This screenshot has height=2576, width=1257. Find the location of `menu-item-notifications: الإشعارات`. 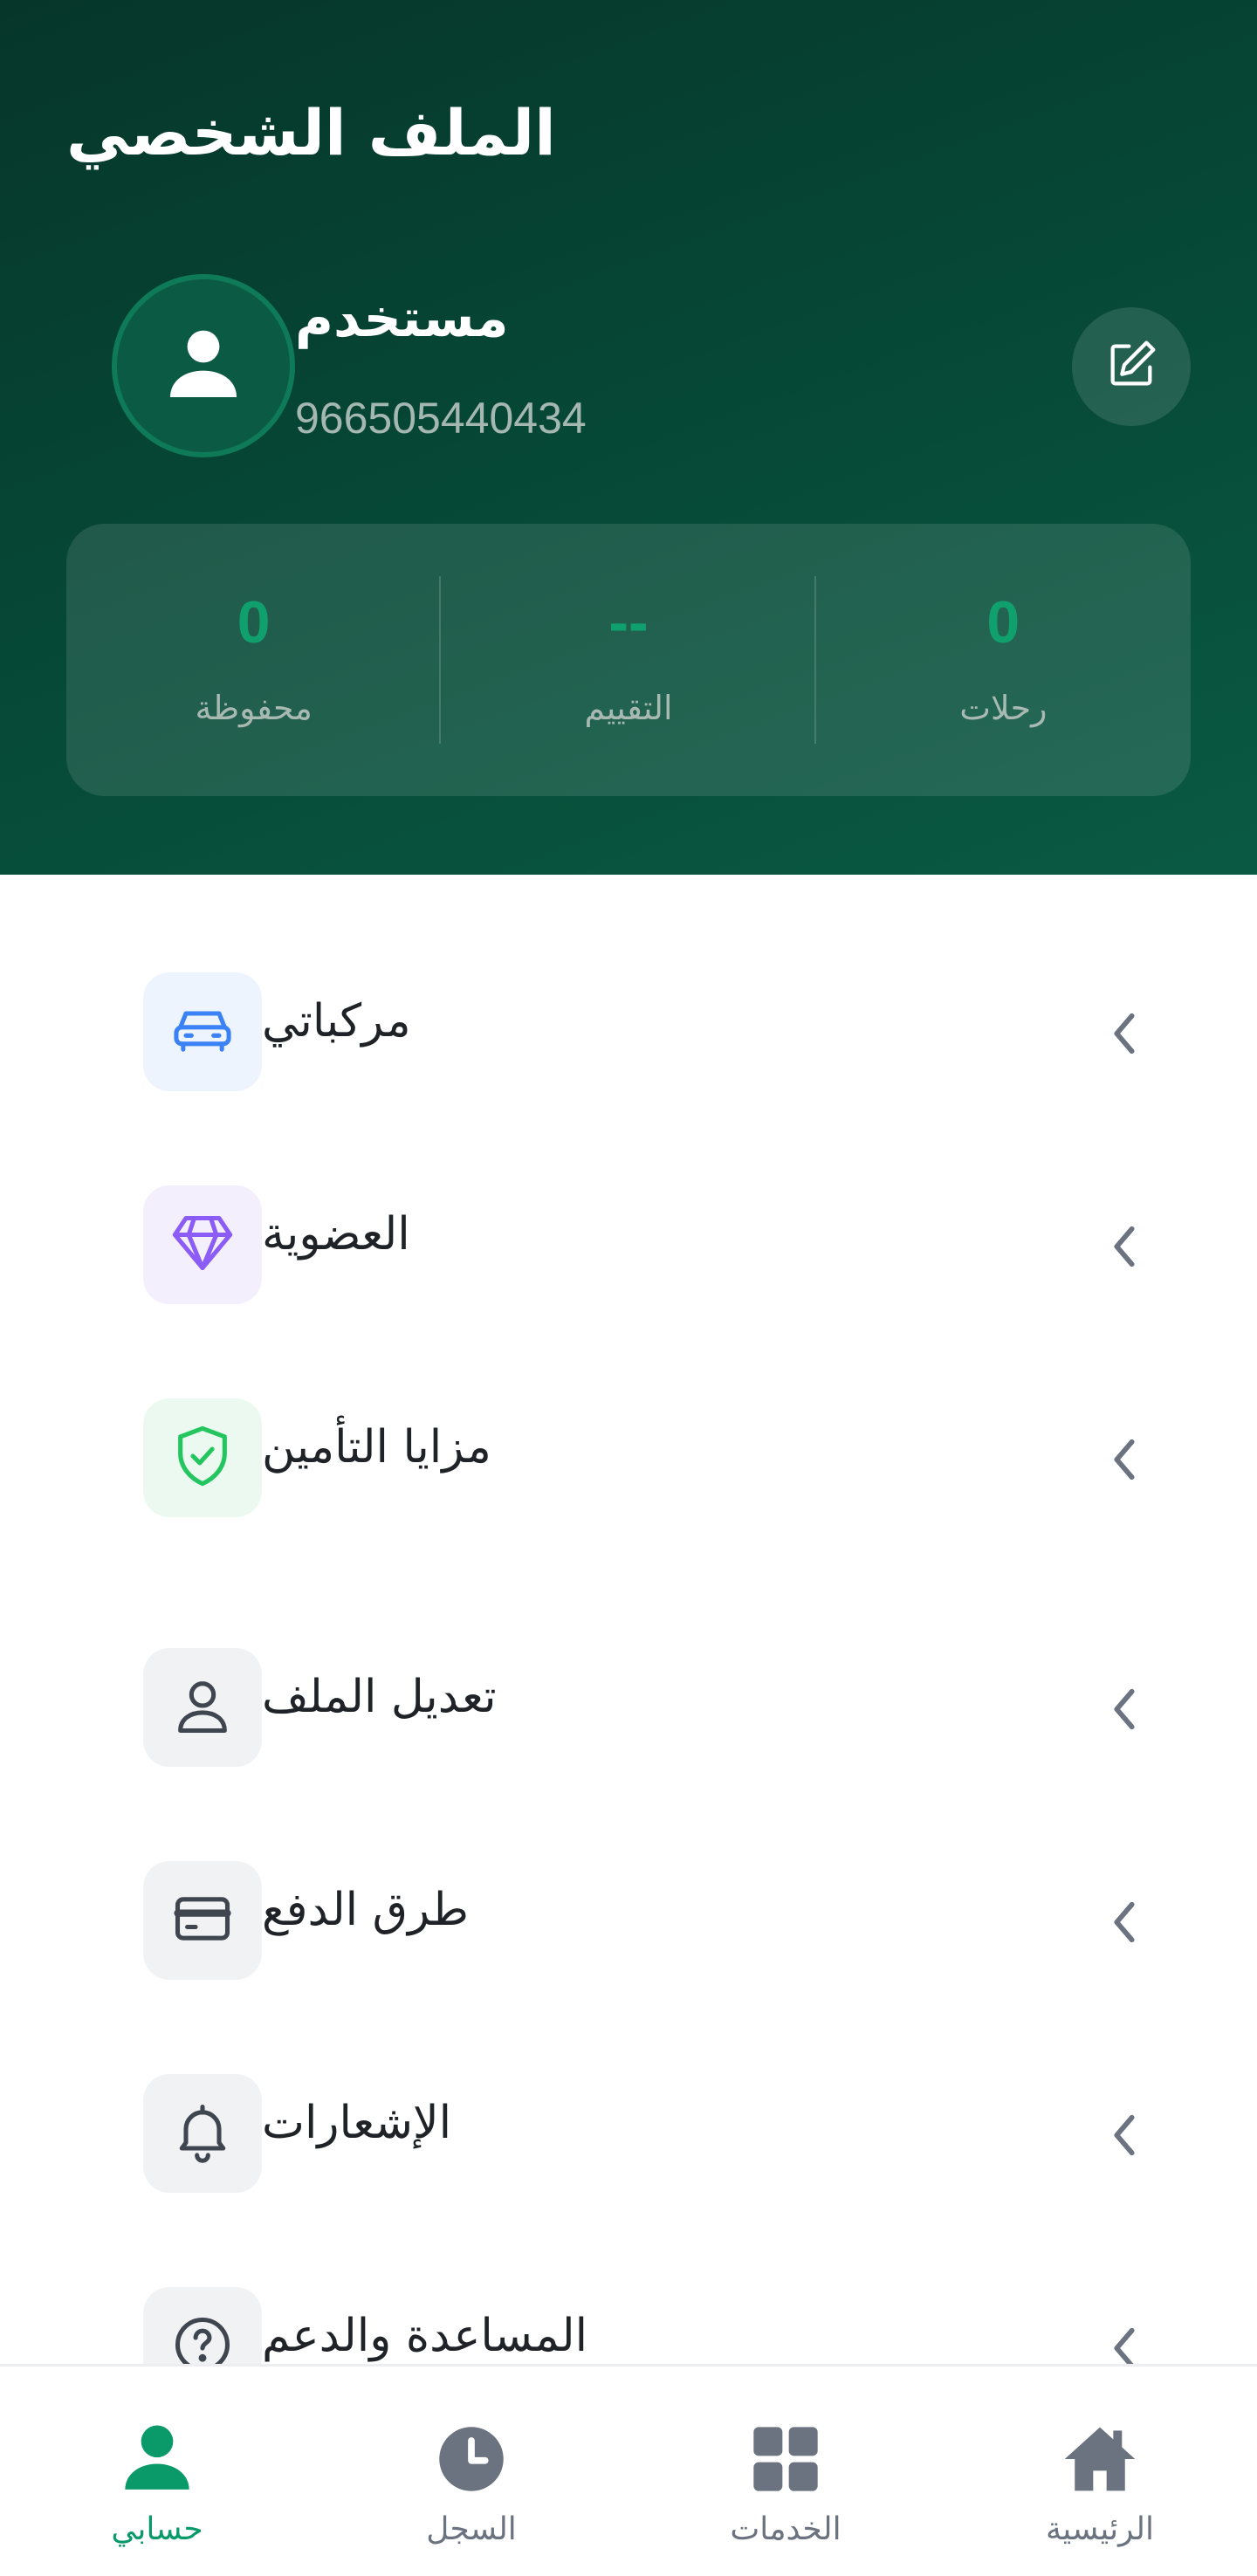

menu-item-notifications: الإشعارات is located at coordinates (628, 2135).